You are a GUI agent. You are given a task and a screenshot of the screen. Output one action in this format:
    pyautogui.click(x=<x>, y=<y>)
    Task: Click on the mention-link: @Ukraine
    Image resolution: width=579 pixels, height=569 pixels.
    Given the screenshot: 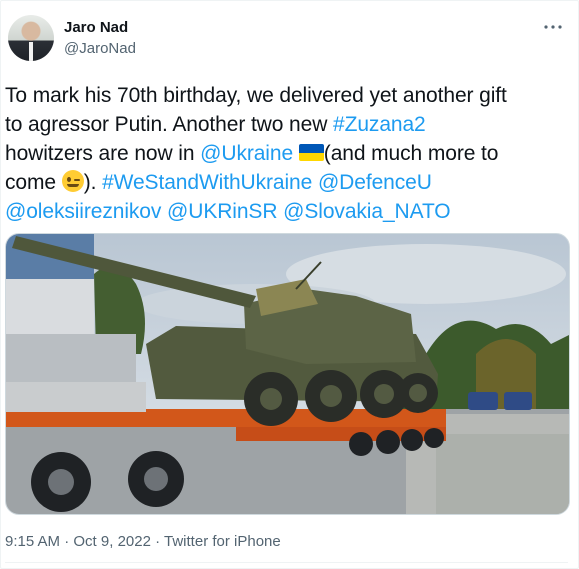 What is the action you would take?
    pyautogui.click(x=246, y=153)
    